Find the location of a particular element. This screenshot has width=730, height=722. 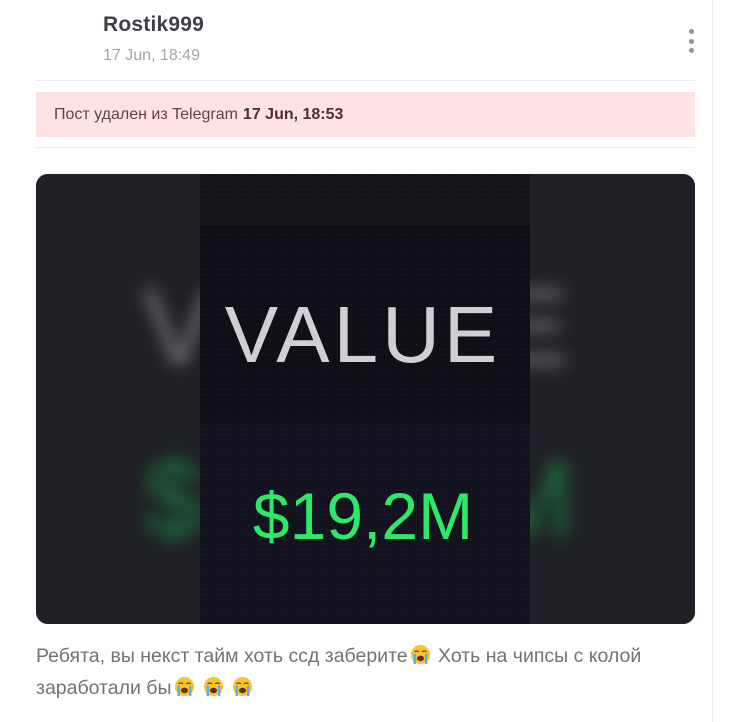

author-name: Rostik999 is located at coordinates (153, 25).